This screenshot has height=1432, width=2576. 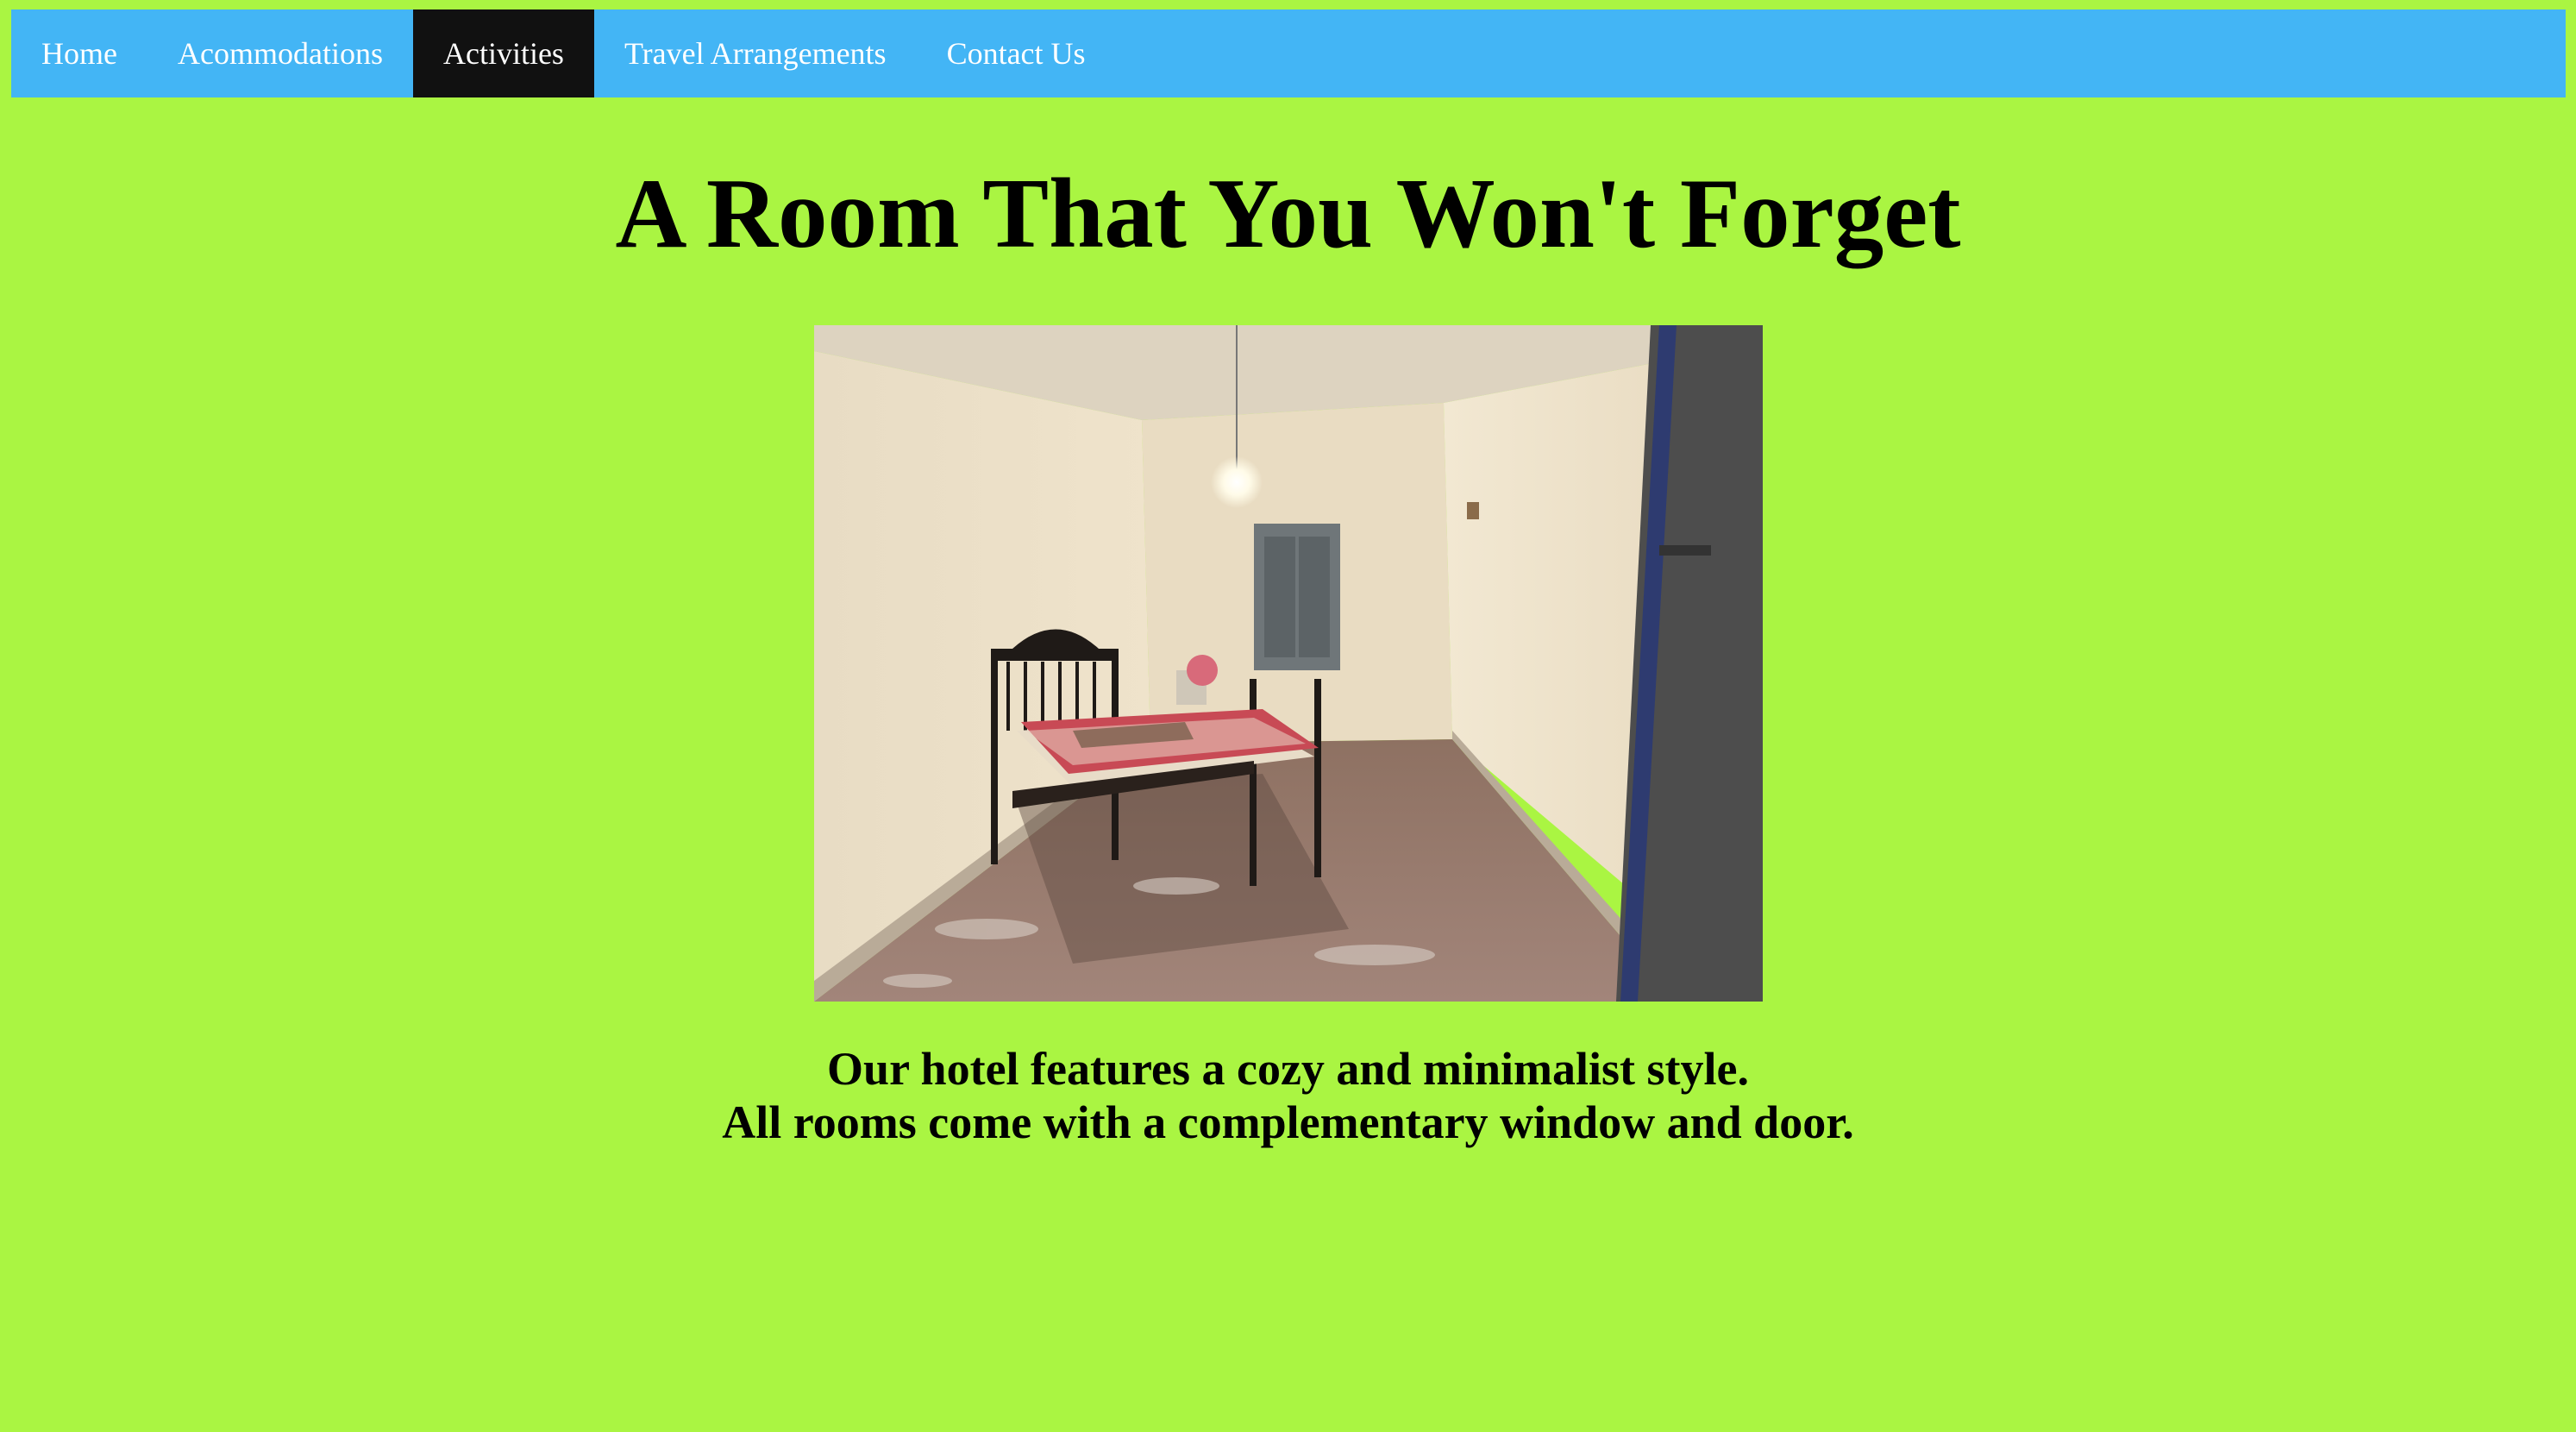 I want to click on page-title: A Room That You Won't Forget, so click(x=1288, y=214).